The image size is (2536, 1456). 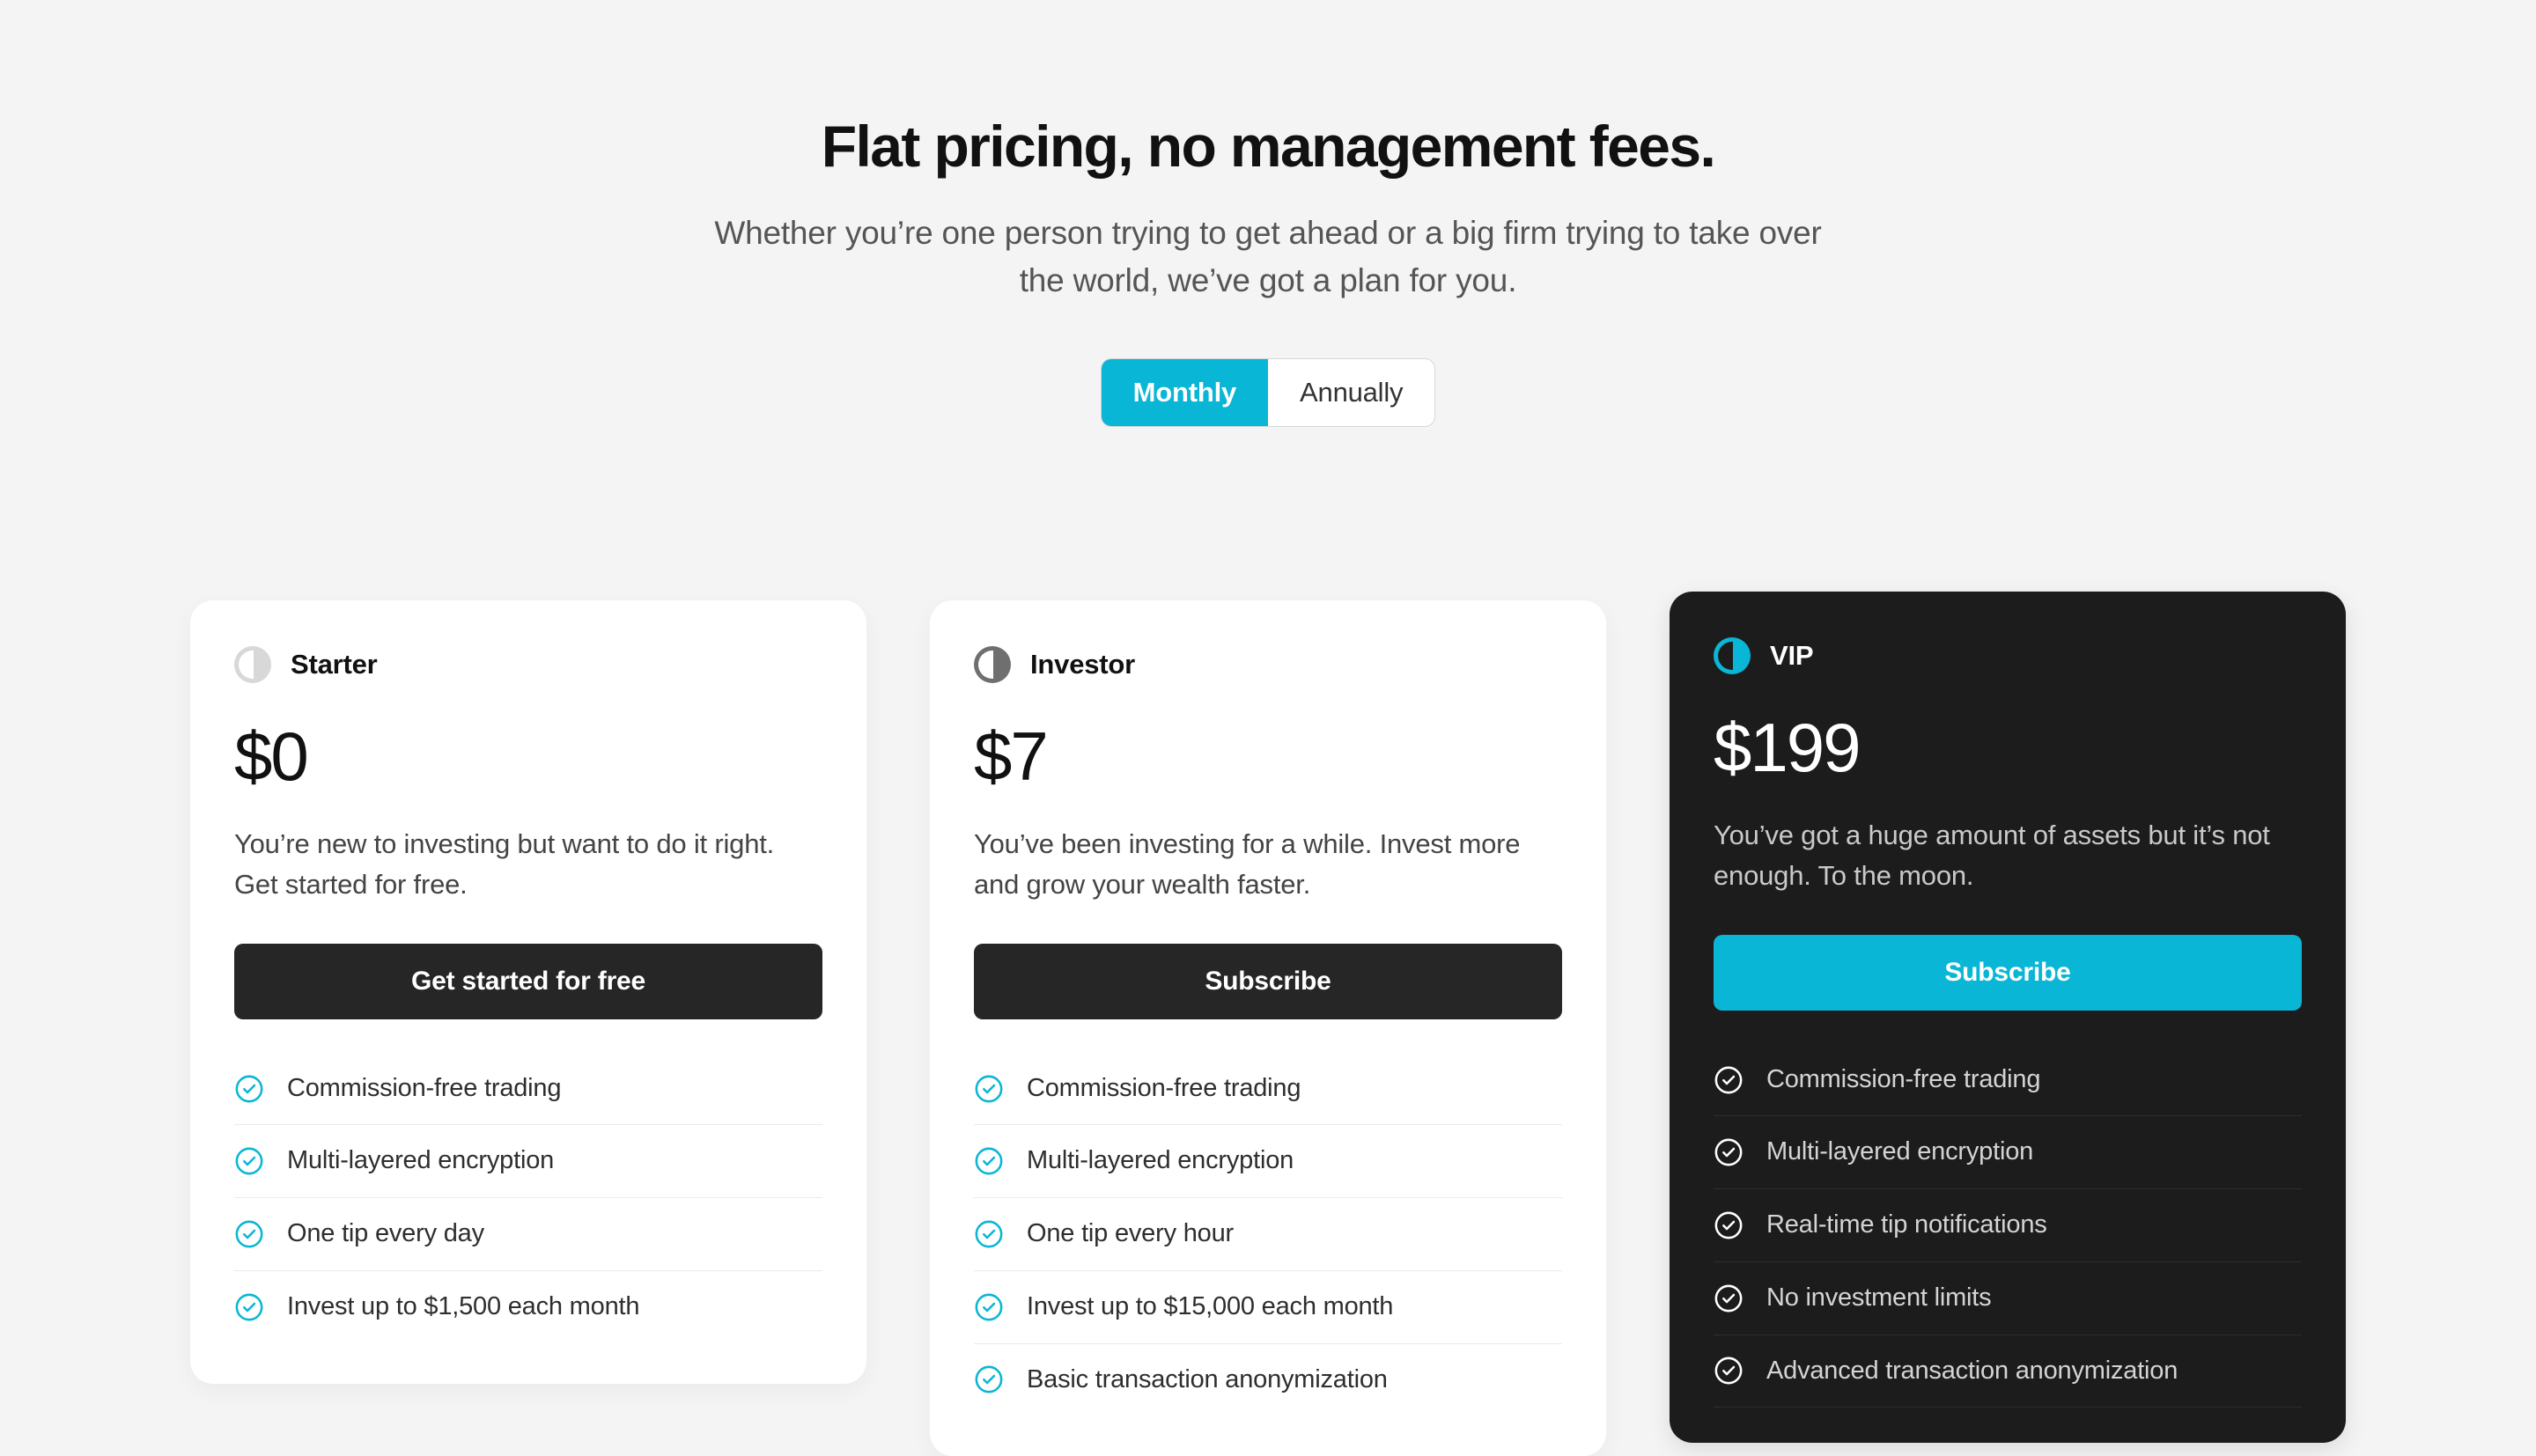 What do you see at coordinates (1268, 981) in the screenshot?
I see `subscribe-button-investor: Subscribe` at bounding box center [1268, 981].